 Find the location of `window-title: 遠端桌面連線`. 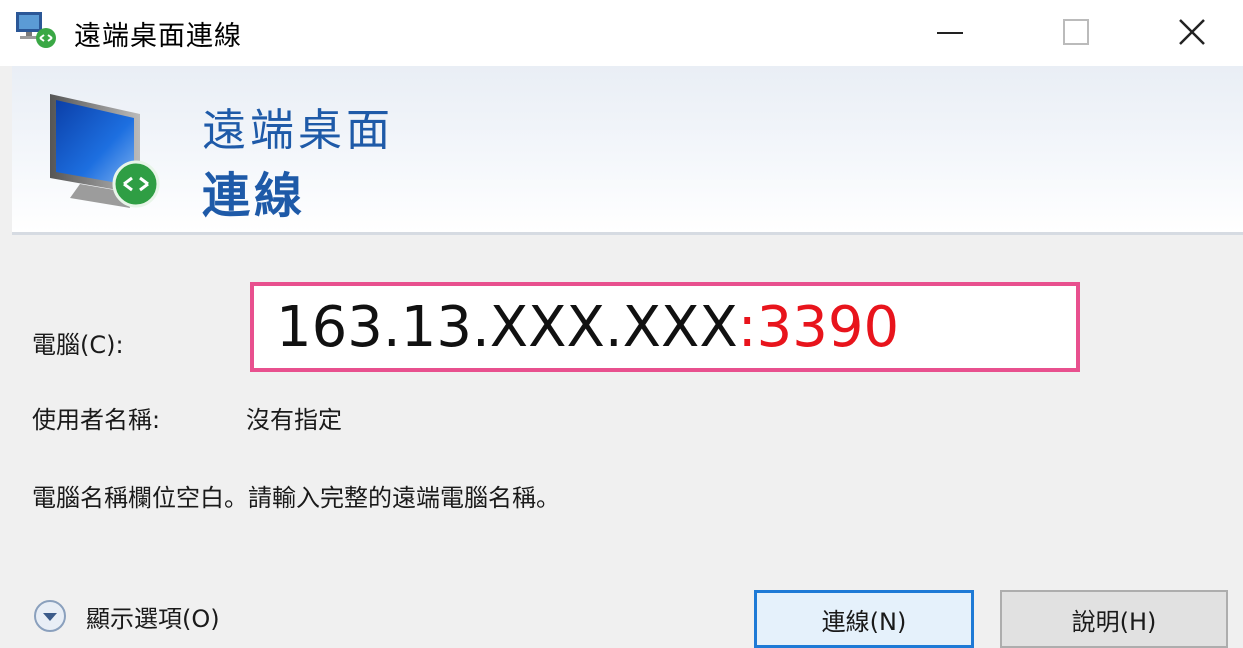

window-title: 遠端桌面連線 is located at coordinates (158, 36).